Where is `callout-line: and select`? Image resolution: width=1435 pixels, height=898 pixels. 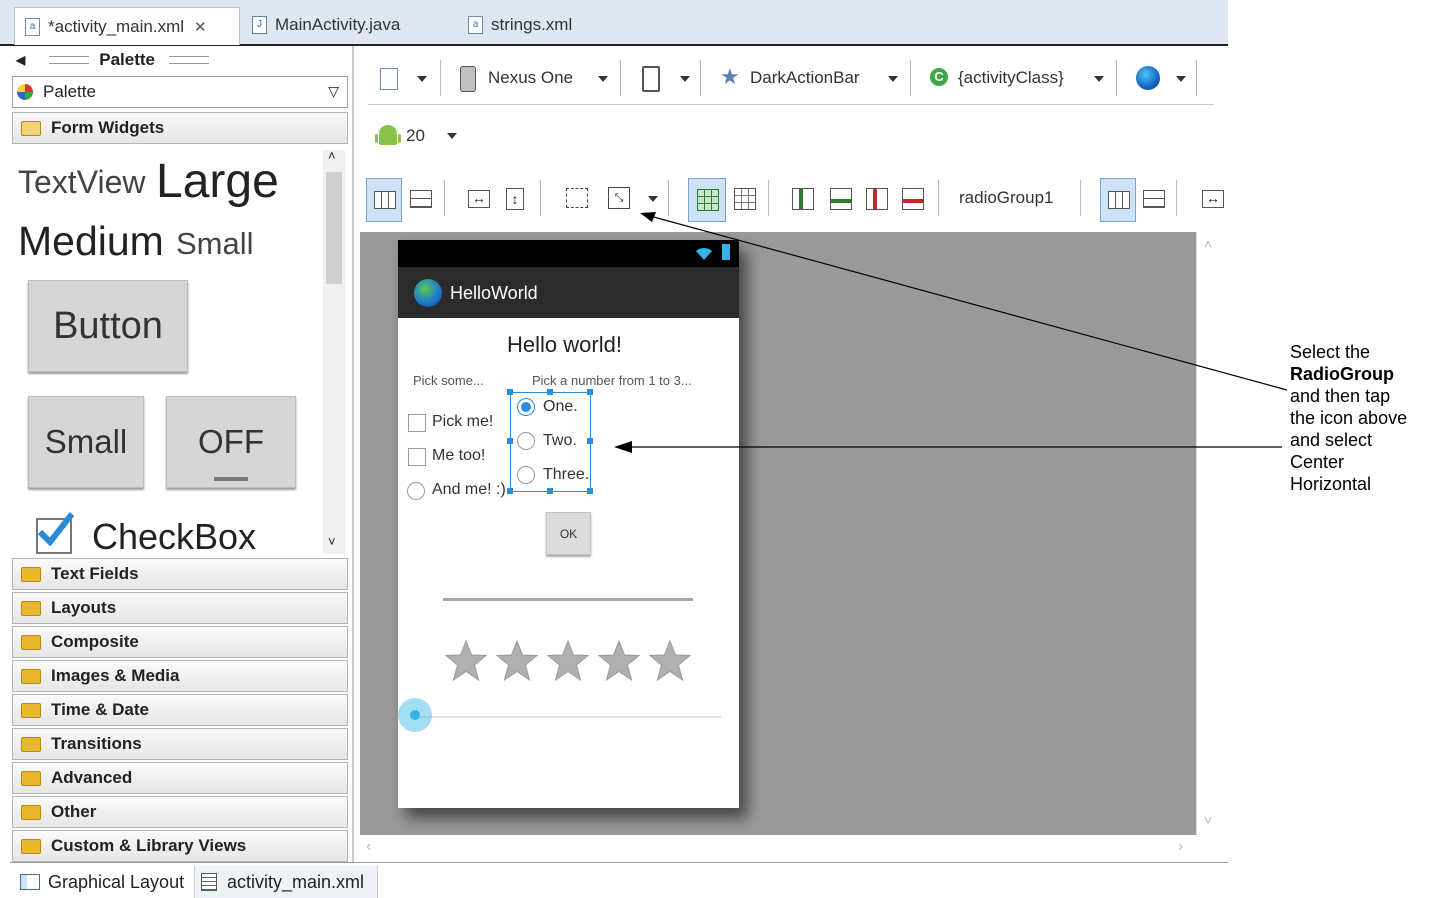
callout-line: and select is located at coordinates (1331, 440).